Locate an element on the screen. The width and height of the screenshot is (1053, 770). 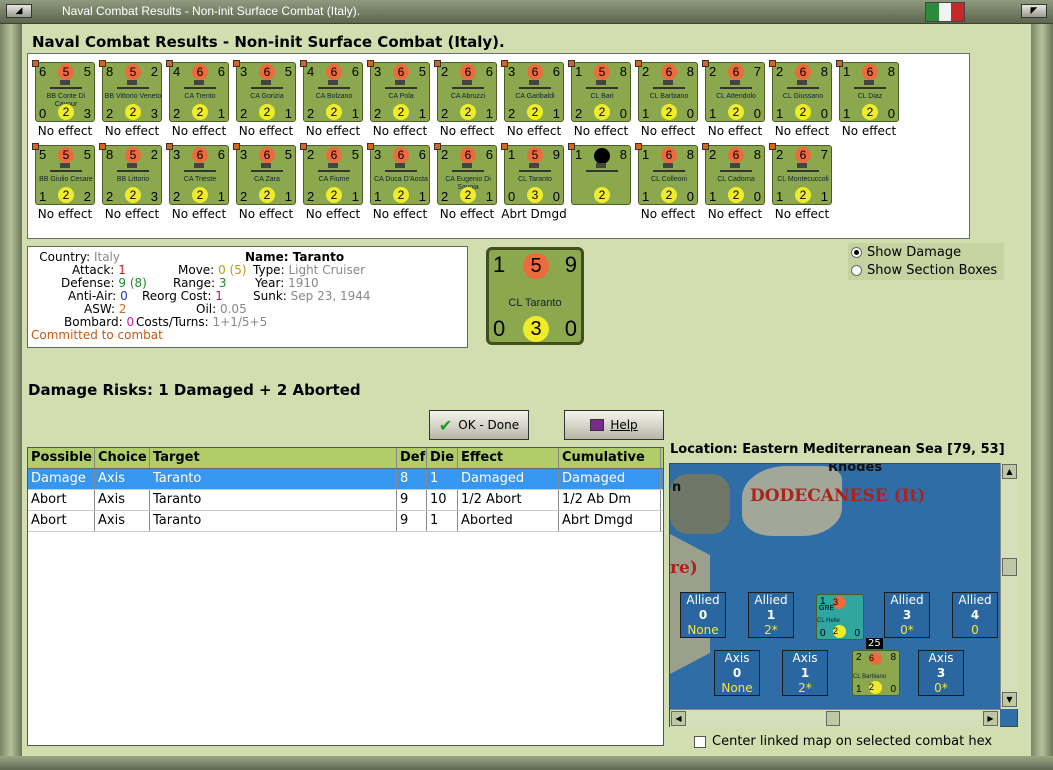
unit-cell: 4 6 6 CA Trento 2 2 1 No effect is located at coordinates (199, 102).